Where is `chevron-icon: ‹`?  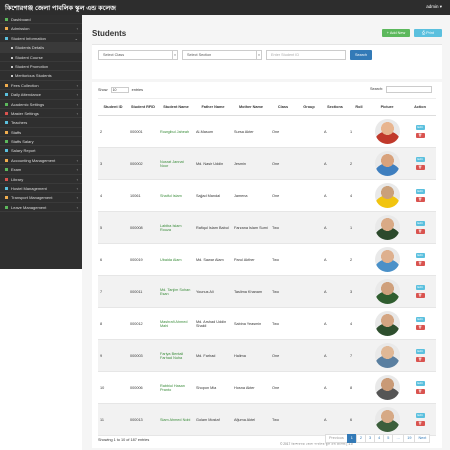
chevron-icon: ‹ is located at coordinates (77, 104).